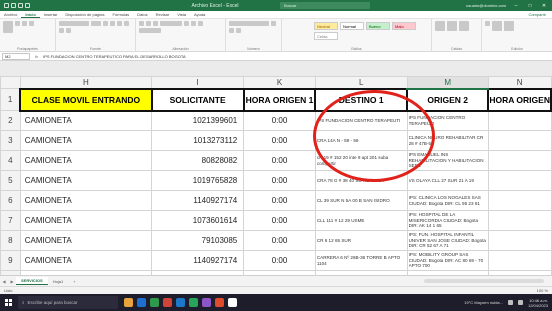  Describe the element at coordinates (464, 26) in the screenshot. I see `format-icon` at that location.